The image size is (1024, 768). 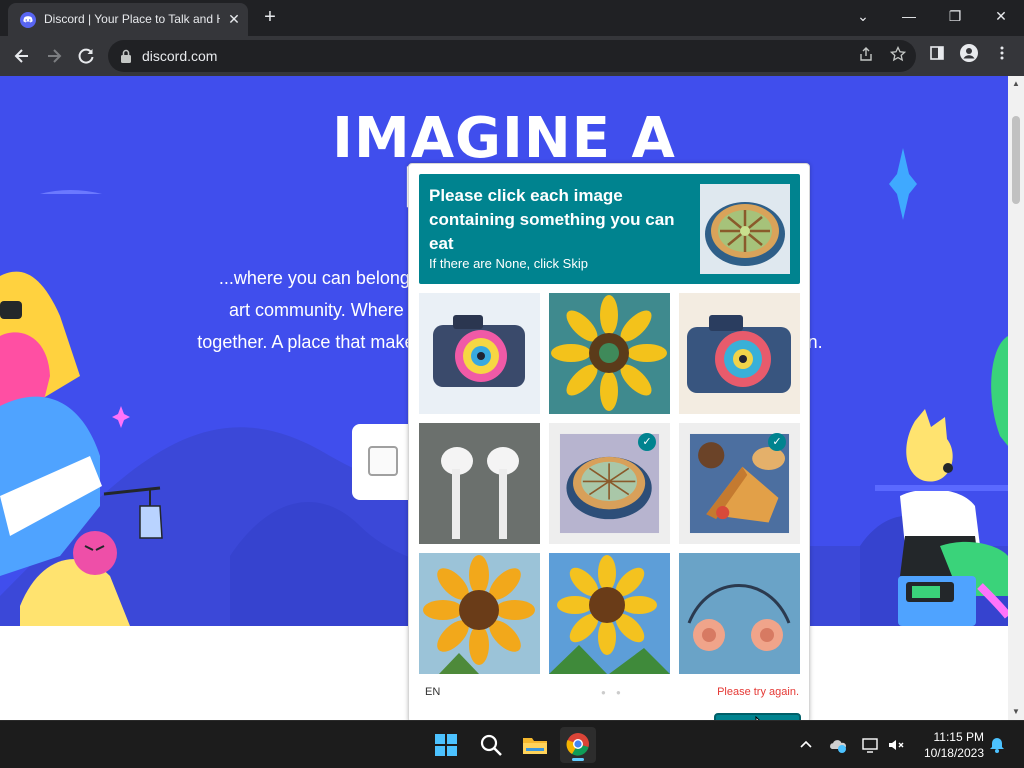 I want to click on side-panel-icon, so click(x=937, y=56).